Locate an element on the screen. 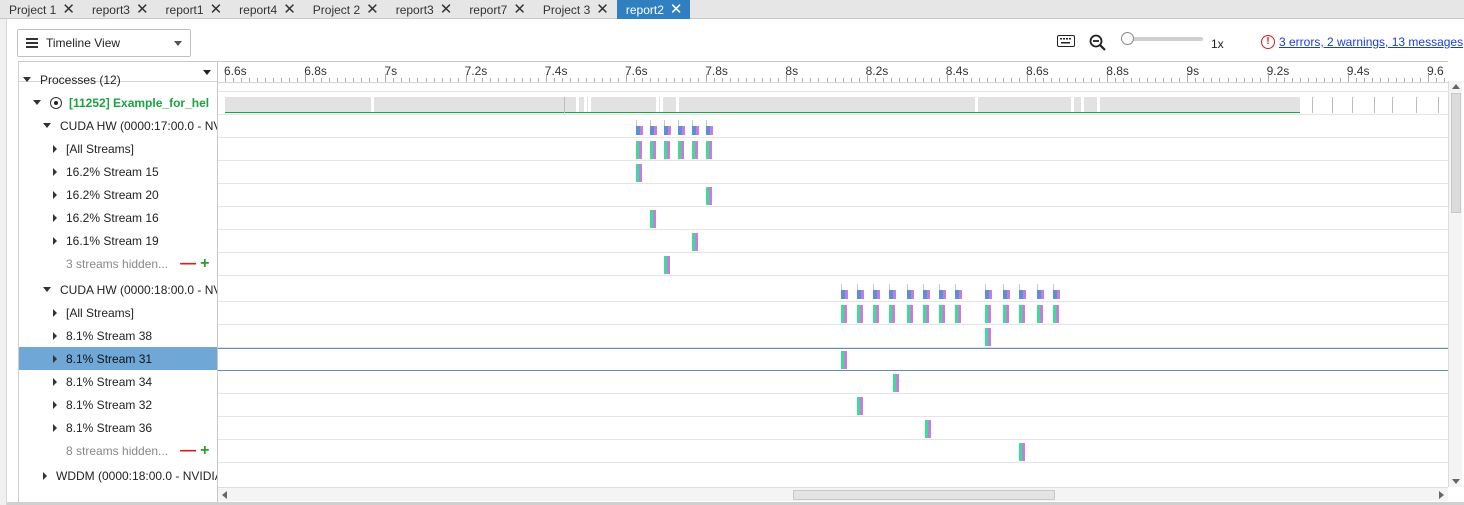  horizontal-scroll-thumb is located at coordinates (924, 495).